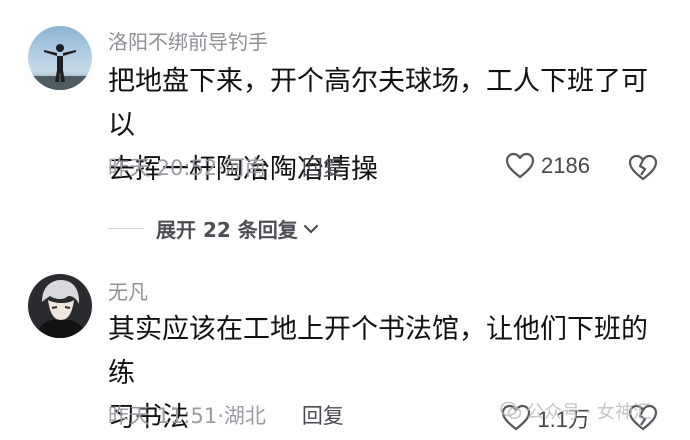 Image resolution: width=690 pixels, height=440 pixels. What do you see at coordinates (244, 168) in the screenshot?
I see `comment-location: 河南` at bounding box center [244, 168].